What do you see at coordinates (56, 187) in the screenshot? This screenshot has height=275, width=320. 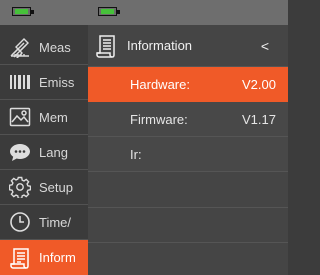 I see `menu-item-label: Setup` at bounding box center [56, 187].